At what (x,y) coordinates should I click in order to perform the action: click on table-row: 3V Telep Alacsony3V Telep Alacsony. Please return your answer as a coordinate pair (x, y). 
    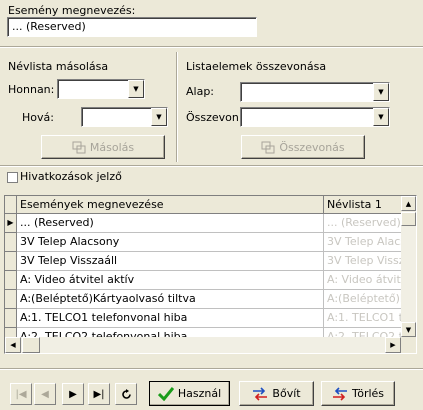
    Looking at the image, I should click on (210, 242).